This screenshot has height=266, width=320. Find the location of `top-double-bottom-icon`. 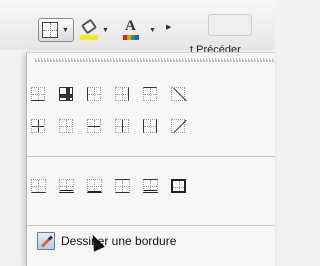

top-double-bottom-icon is located at coordinates (150, 186).